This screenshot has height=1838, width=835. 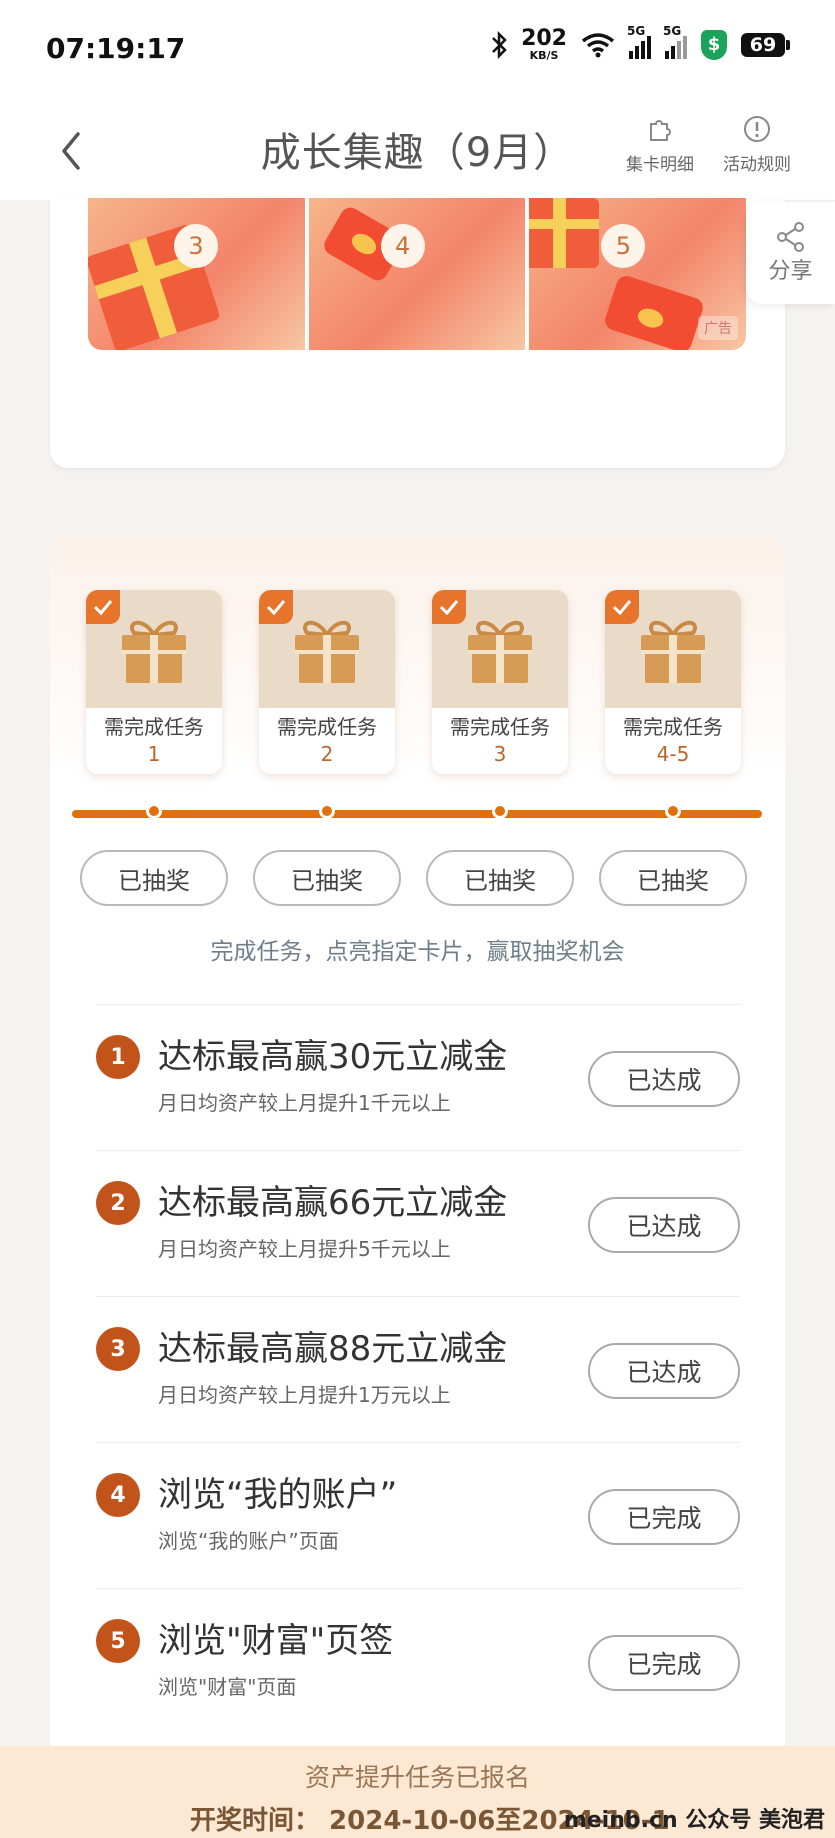 I want to click on sim1-label: 5G, so click(x=636, y=31).